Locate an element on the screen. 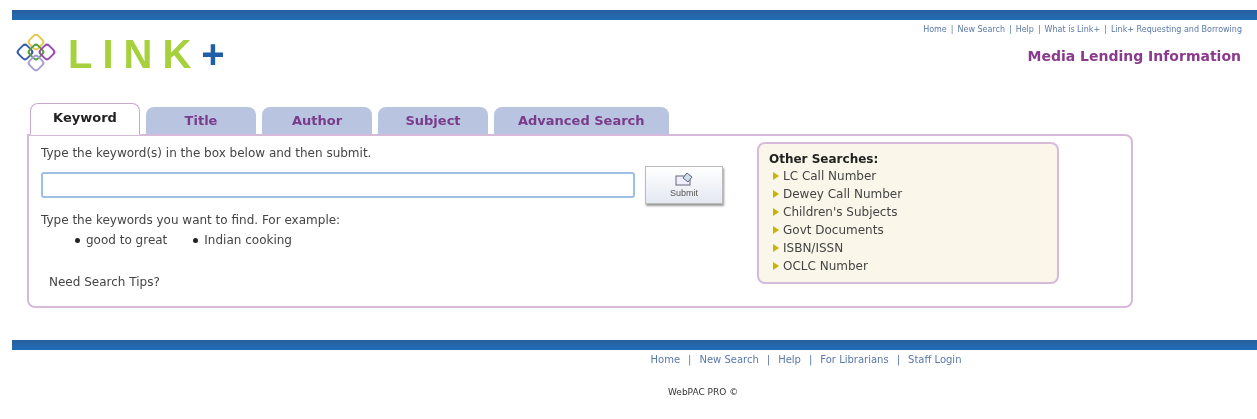 Image resolution: width=1257 pixels, height=419 pixels. example-text: good to great is located at coordinates (127, 240).